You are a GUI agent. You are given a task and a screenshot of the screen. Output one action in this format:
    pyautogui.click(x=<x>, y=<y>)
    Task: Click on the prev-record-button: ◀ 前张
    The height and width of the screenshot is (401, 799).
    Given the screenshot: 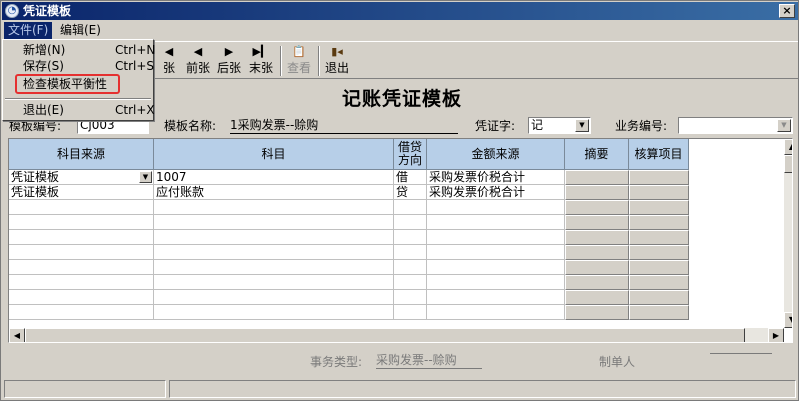 What is the action you would take?
    pyautogui.click(x=198, y=61)
    